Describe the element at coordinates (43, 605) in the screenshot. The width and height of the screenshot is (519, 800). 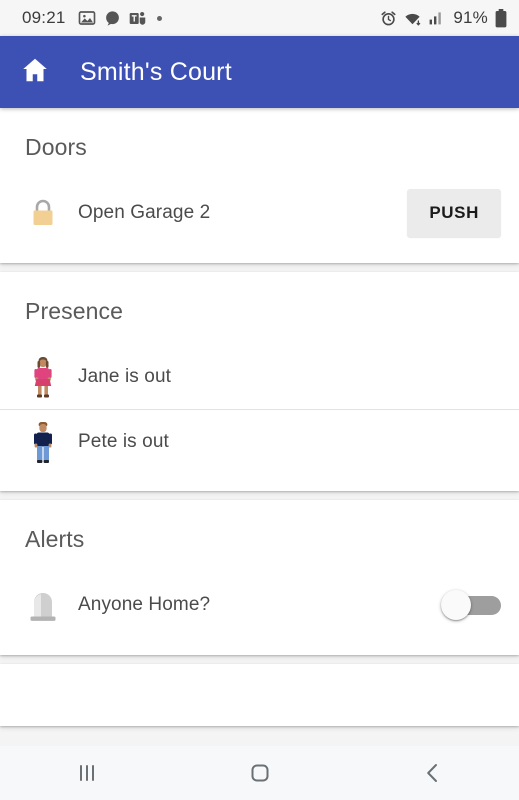
I see `police-light-emoji` at that location.